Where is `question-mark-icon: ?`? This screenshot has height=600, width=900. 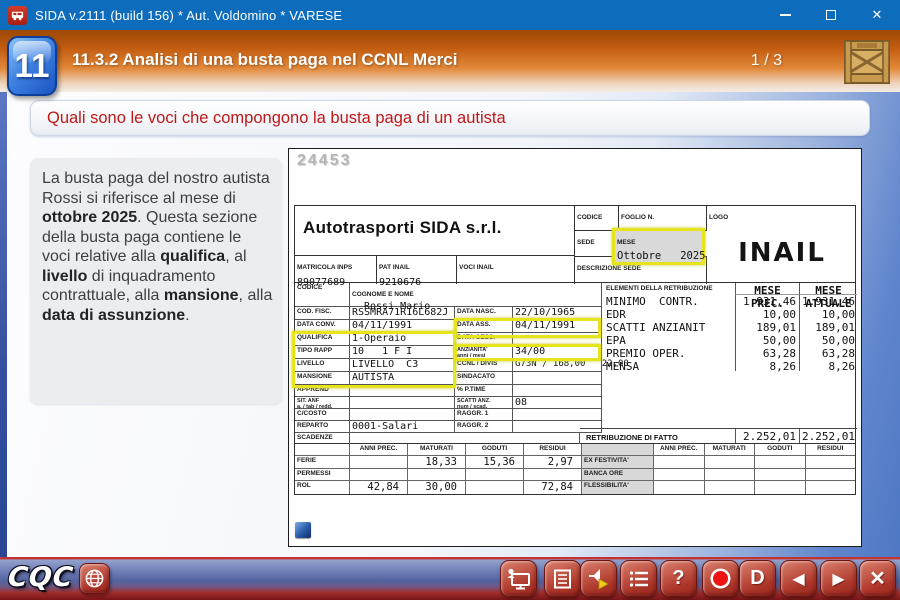
question-mark-icon: ? is located at coordinates (678, 578).